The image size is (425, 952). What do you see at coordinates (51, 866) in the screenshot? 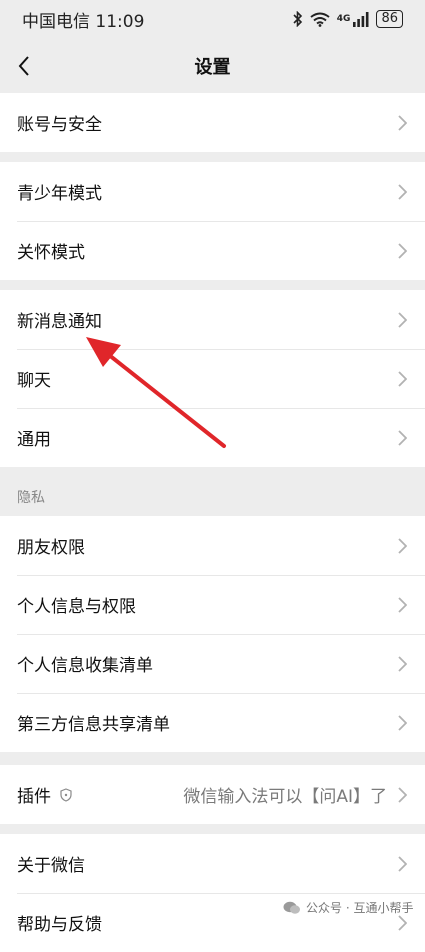
I see `settings-item-label: 关于微信` at bounding box center [51, 866].